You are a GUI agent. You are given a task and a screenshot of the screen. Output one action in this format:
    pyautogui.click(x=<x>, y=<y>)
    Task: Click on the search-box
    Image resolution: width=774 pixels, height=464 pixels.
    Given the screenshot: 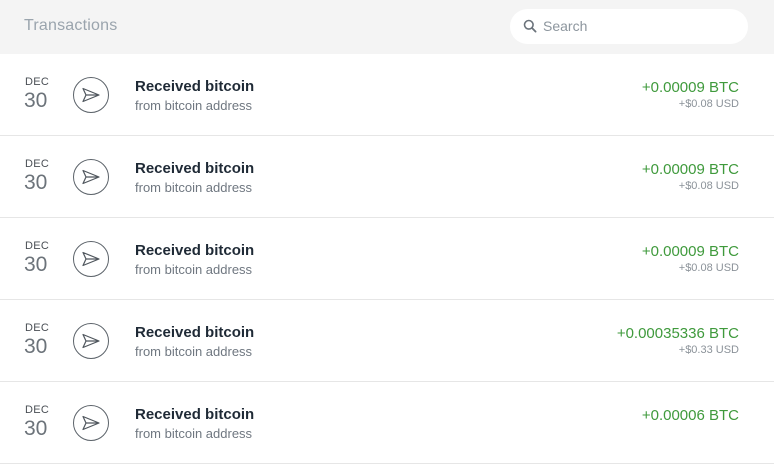 What is the action you would take?
    pyautogui.click(x=629, y=26)
    